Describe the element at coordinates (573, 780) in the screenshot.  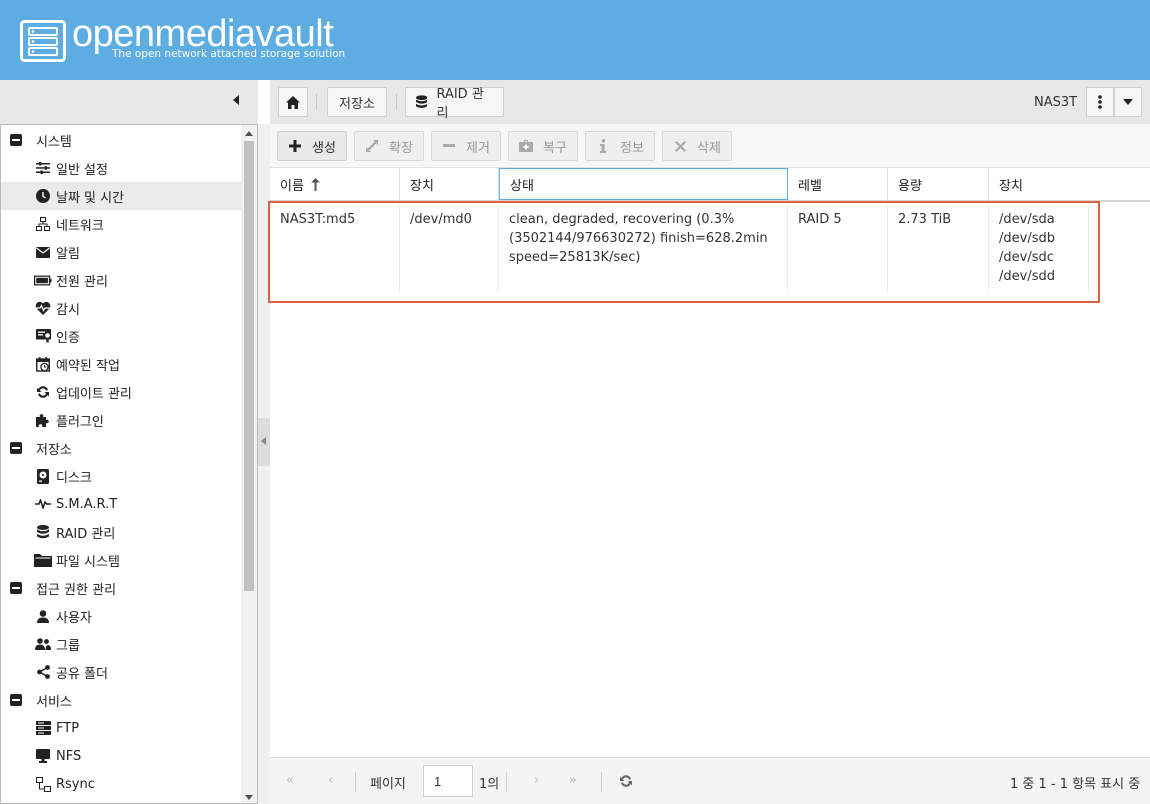
I see `last-page-icon: »` at that location.